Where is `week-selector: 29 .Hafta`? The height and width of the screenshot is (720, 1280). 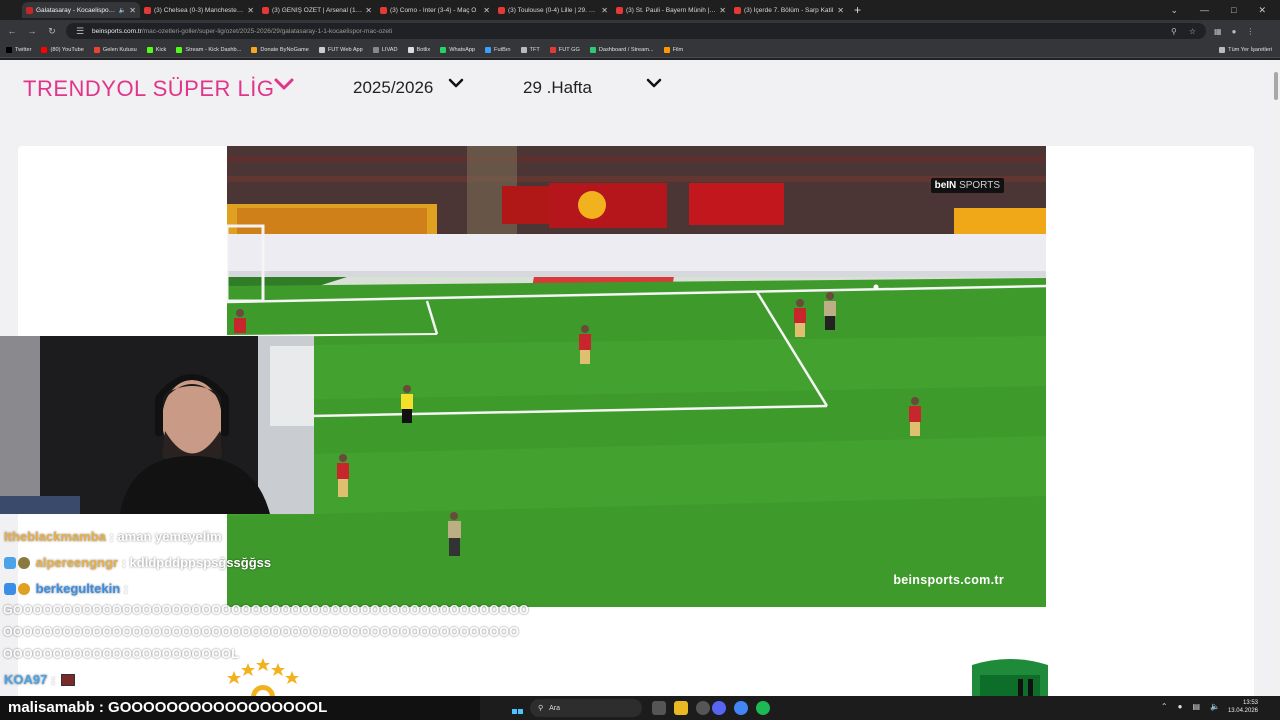
week-selector: 29 .Hafta is located at coordinates (557, 88).